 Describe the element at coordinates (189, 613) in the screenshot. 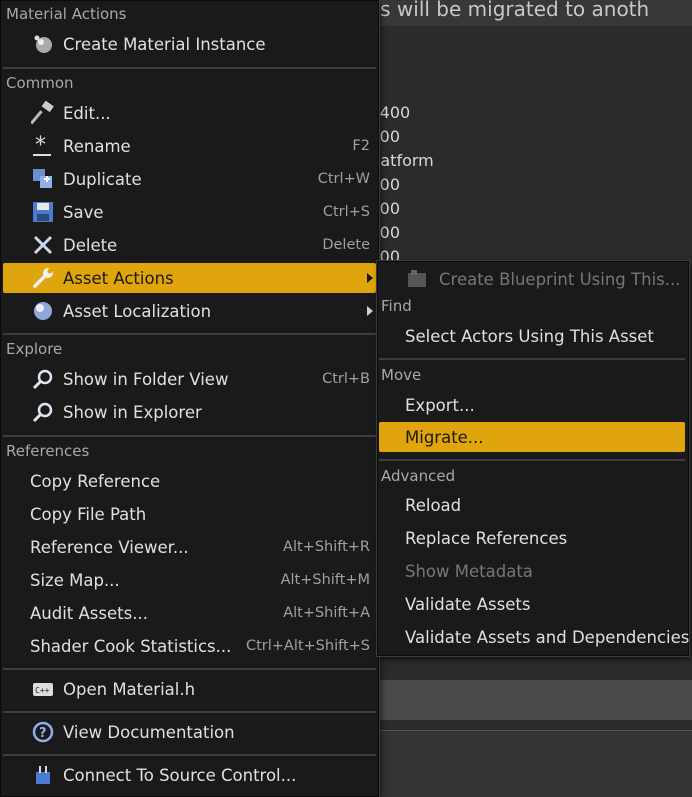

I see `audit-assets-item: Audit Assets... Alt+Shift+A` at that location.